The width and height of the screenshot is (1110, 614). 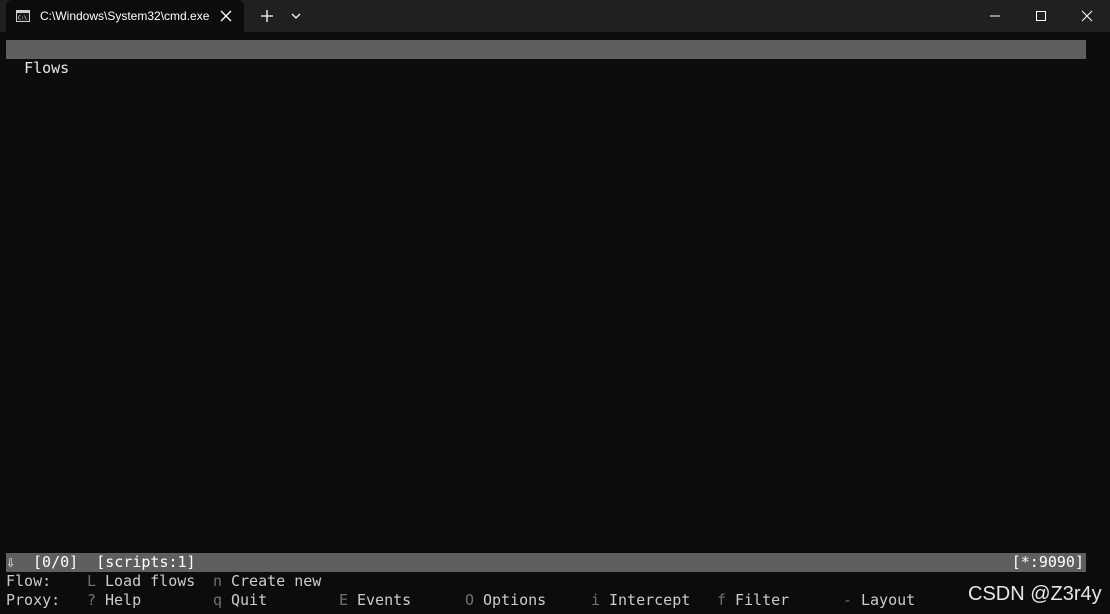 I want to click on flow-count: [0/0], so click(x=56, y=562).